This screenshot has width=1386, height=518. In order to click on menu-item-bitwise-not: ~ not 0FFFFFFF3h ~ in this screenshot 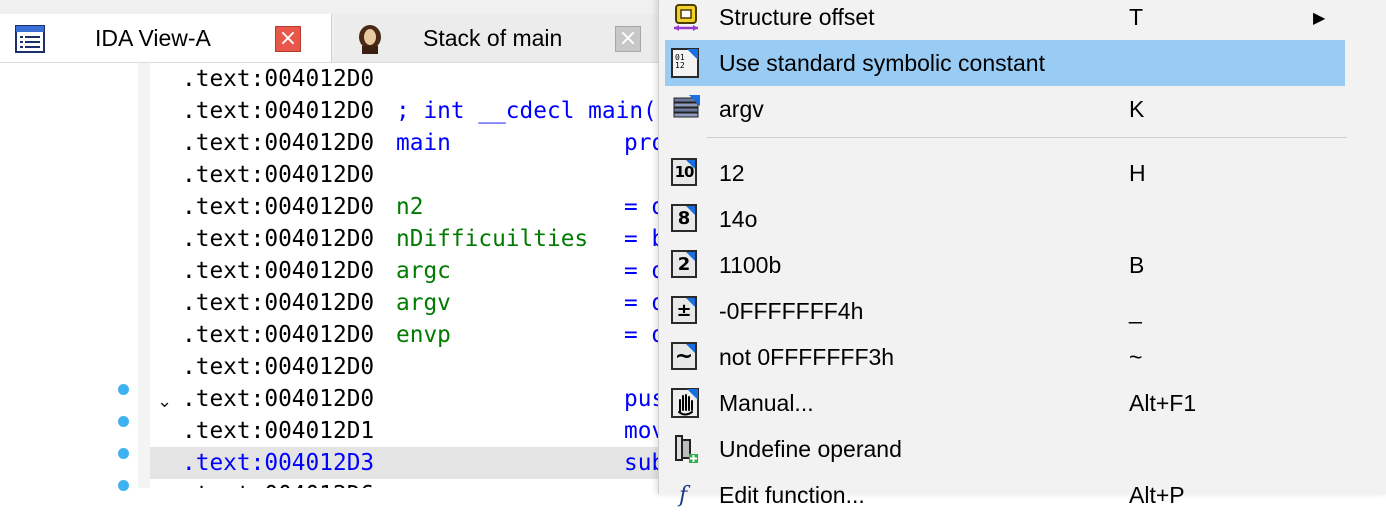, I will do `click(1005, 357)`.